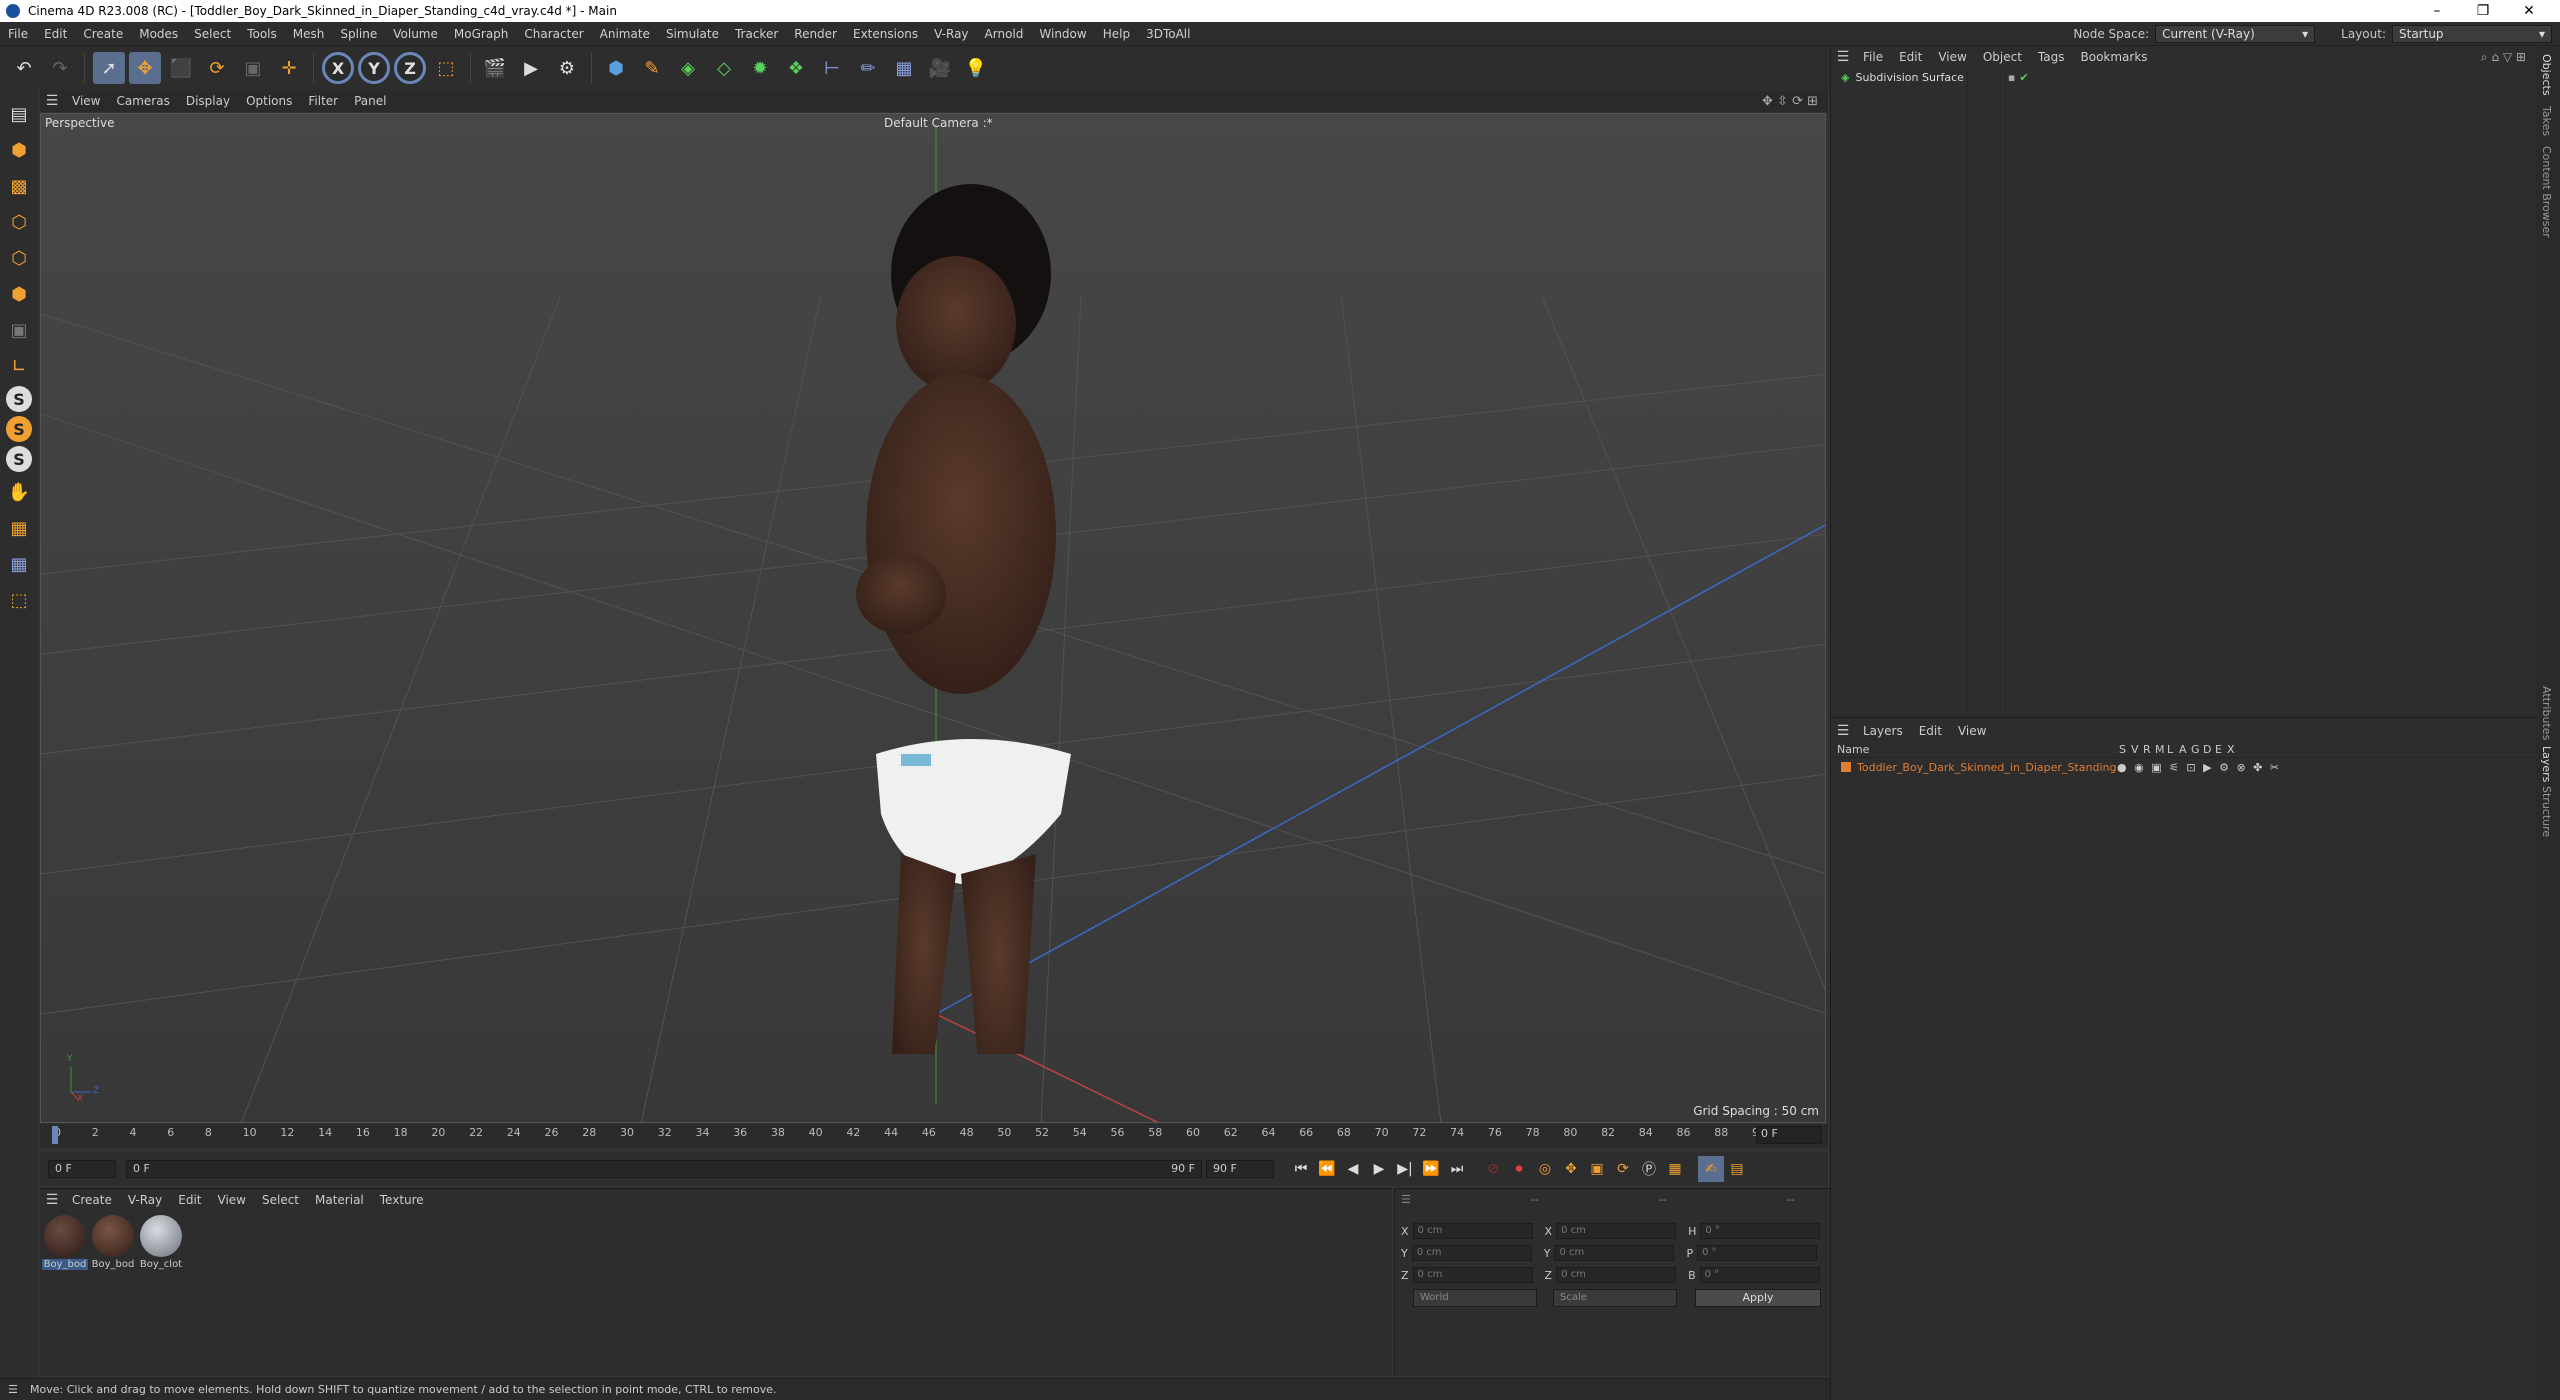 The width and height of the screenshot is (2560, 1400). Describe the element at coordinates (19, 366) in the screenshot. I see `axis-mode-icon: ∟` at that location.